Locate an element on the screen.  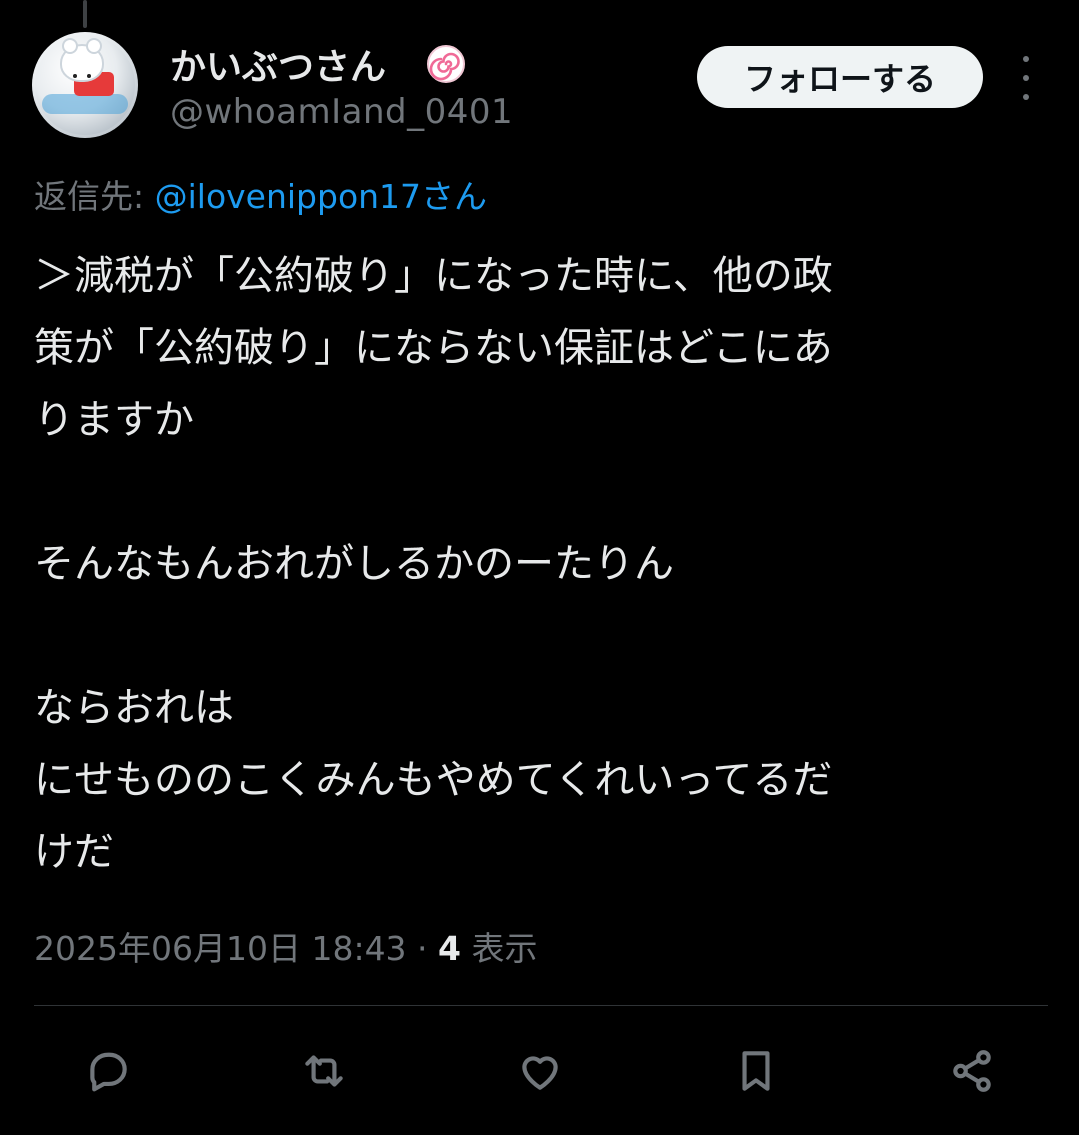
tweet-line: そんなもんおれがしるかのーたりん is located at coordinates (354, 564).